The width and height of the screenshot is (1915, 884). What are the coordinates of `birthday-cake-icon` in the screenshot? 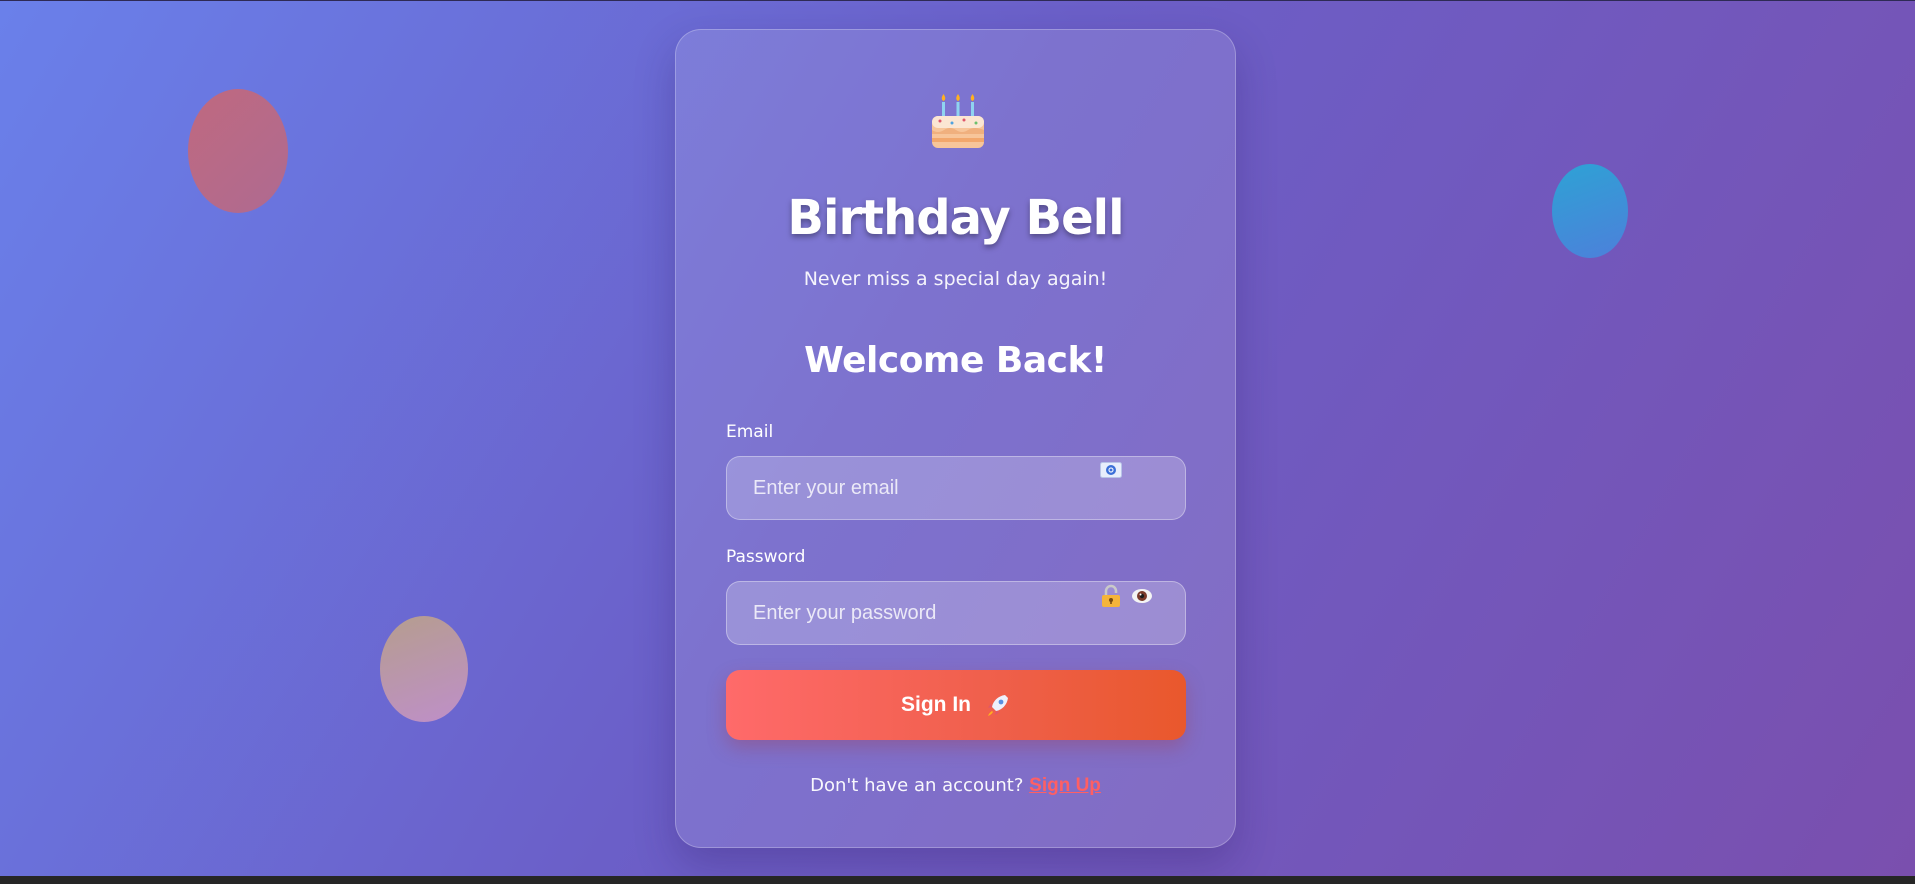 It's located at (958, 121).